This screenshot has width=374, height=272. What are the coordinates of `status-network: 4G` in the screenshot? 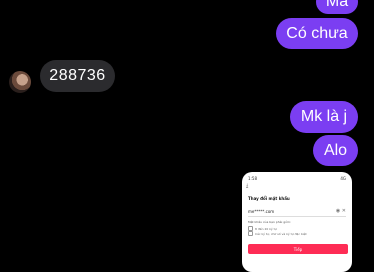 It's located at (343, 178).